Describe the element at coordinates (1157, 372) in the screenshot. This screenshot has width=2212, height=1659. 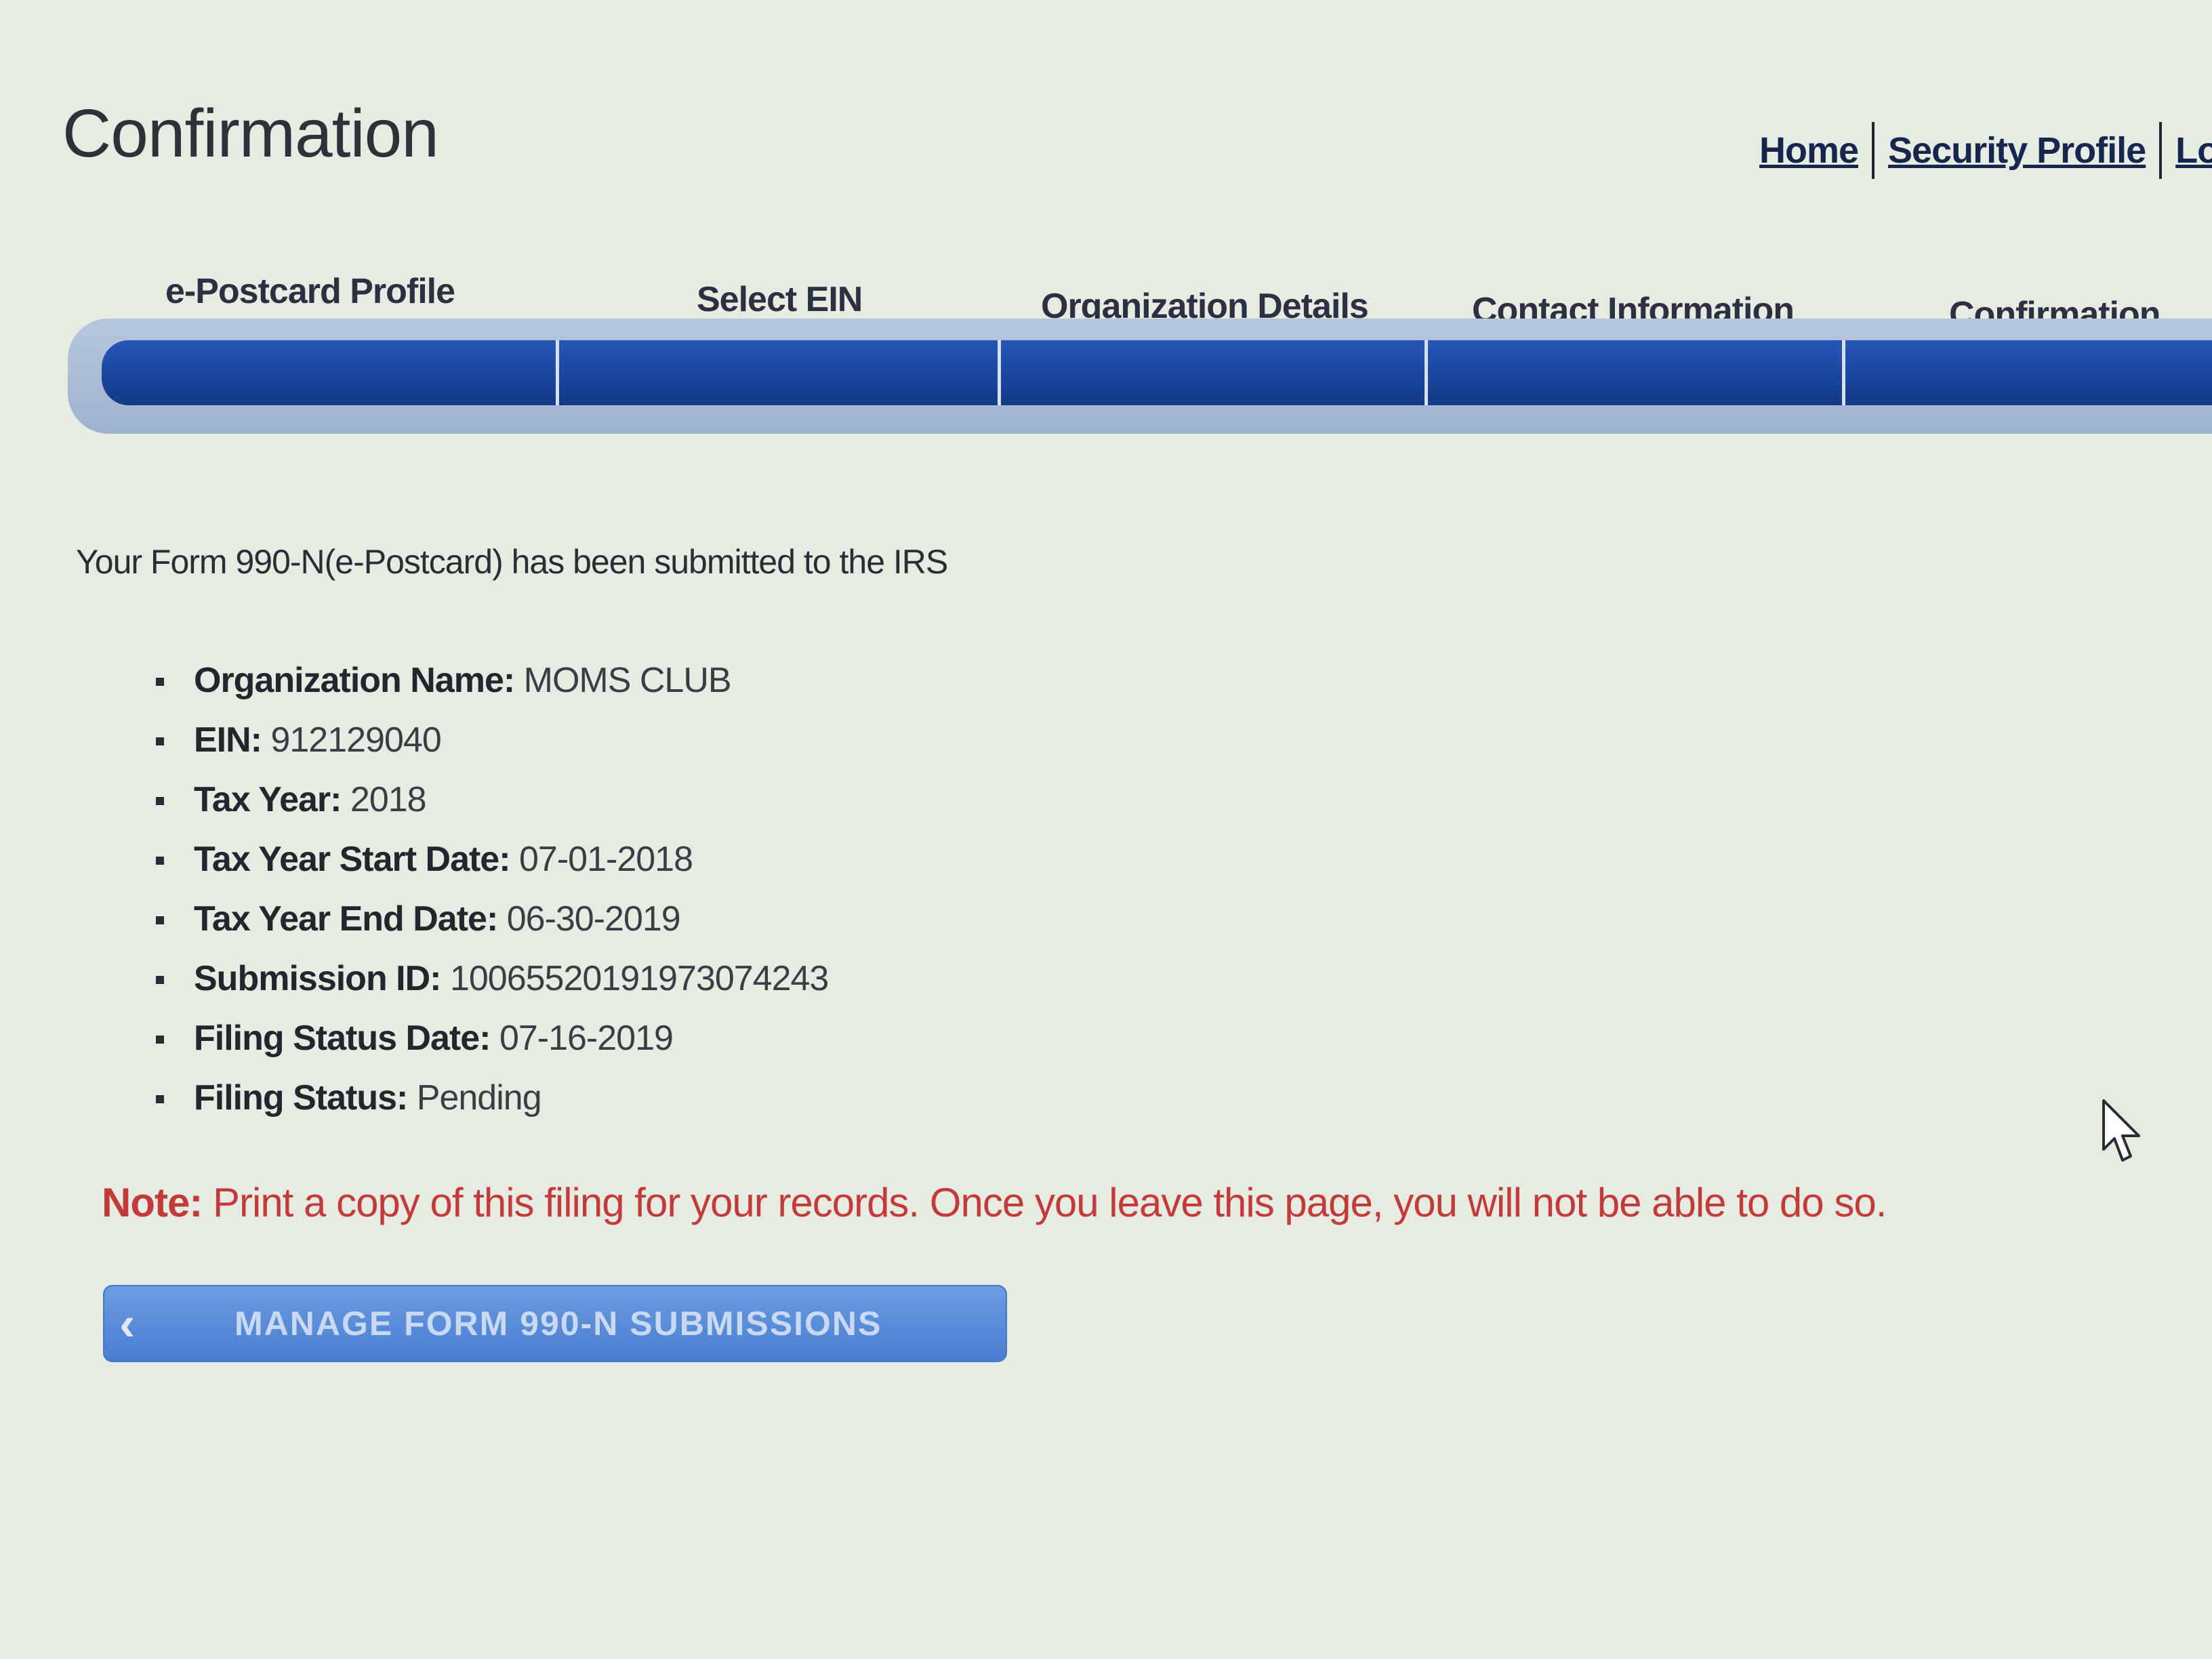
I see `progress-bar-fill` at that location.